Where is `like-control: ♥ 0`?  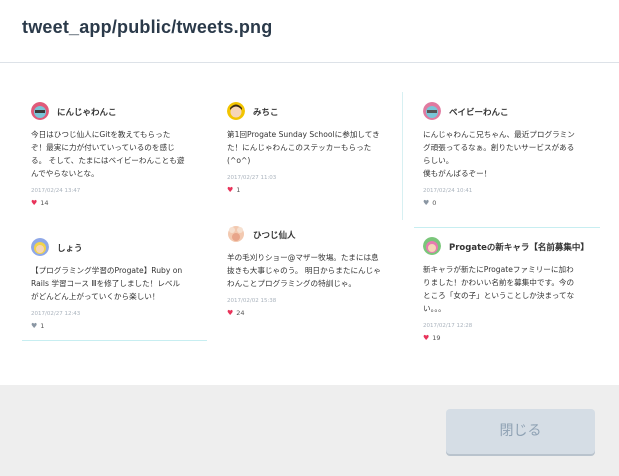
like-control: ♥ 0 is located at coordinates (429, 203).